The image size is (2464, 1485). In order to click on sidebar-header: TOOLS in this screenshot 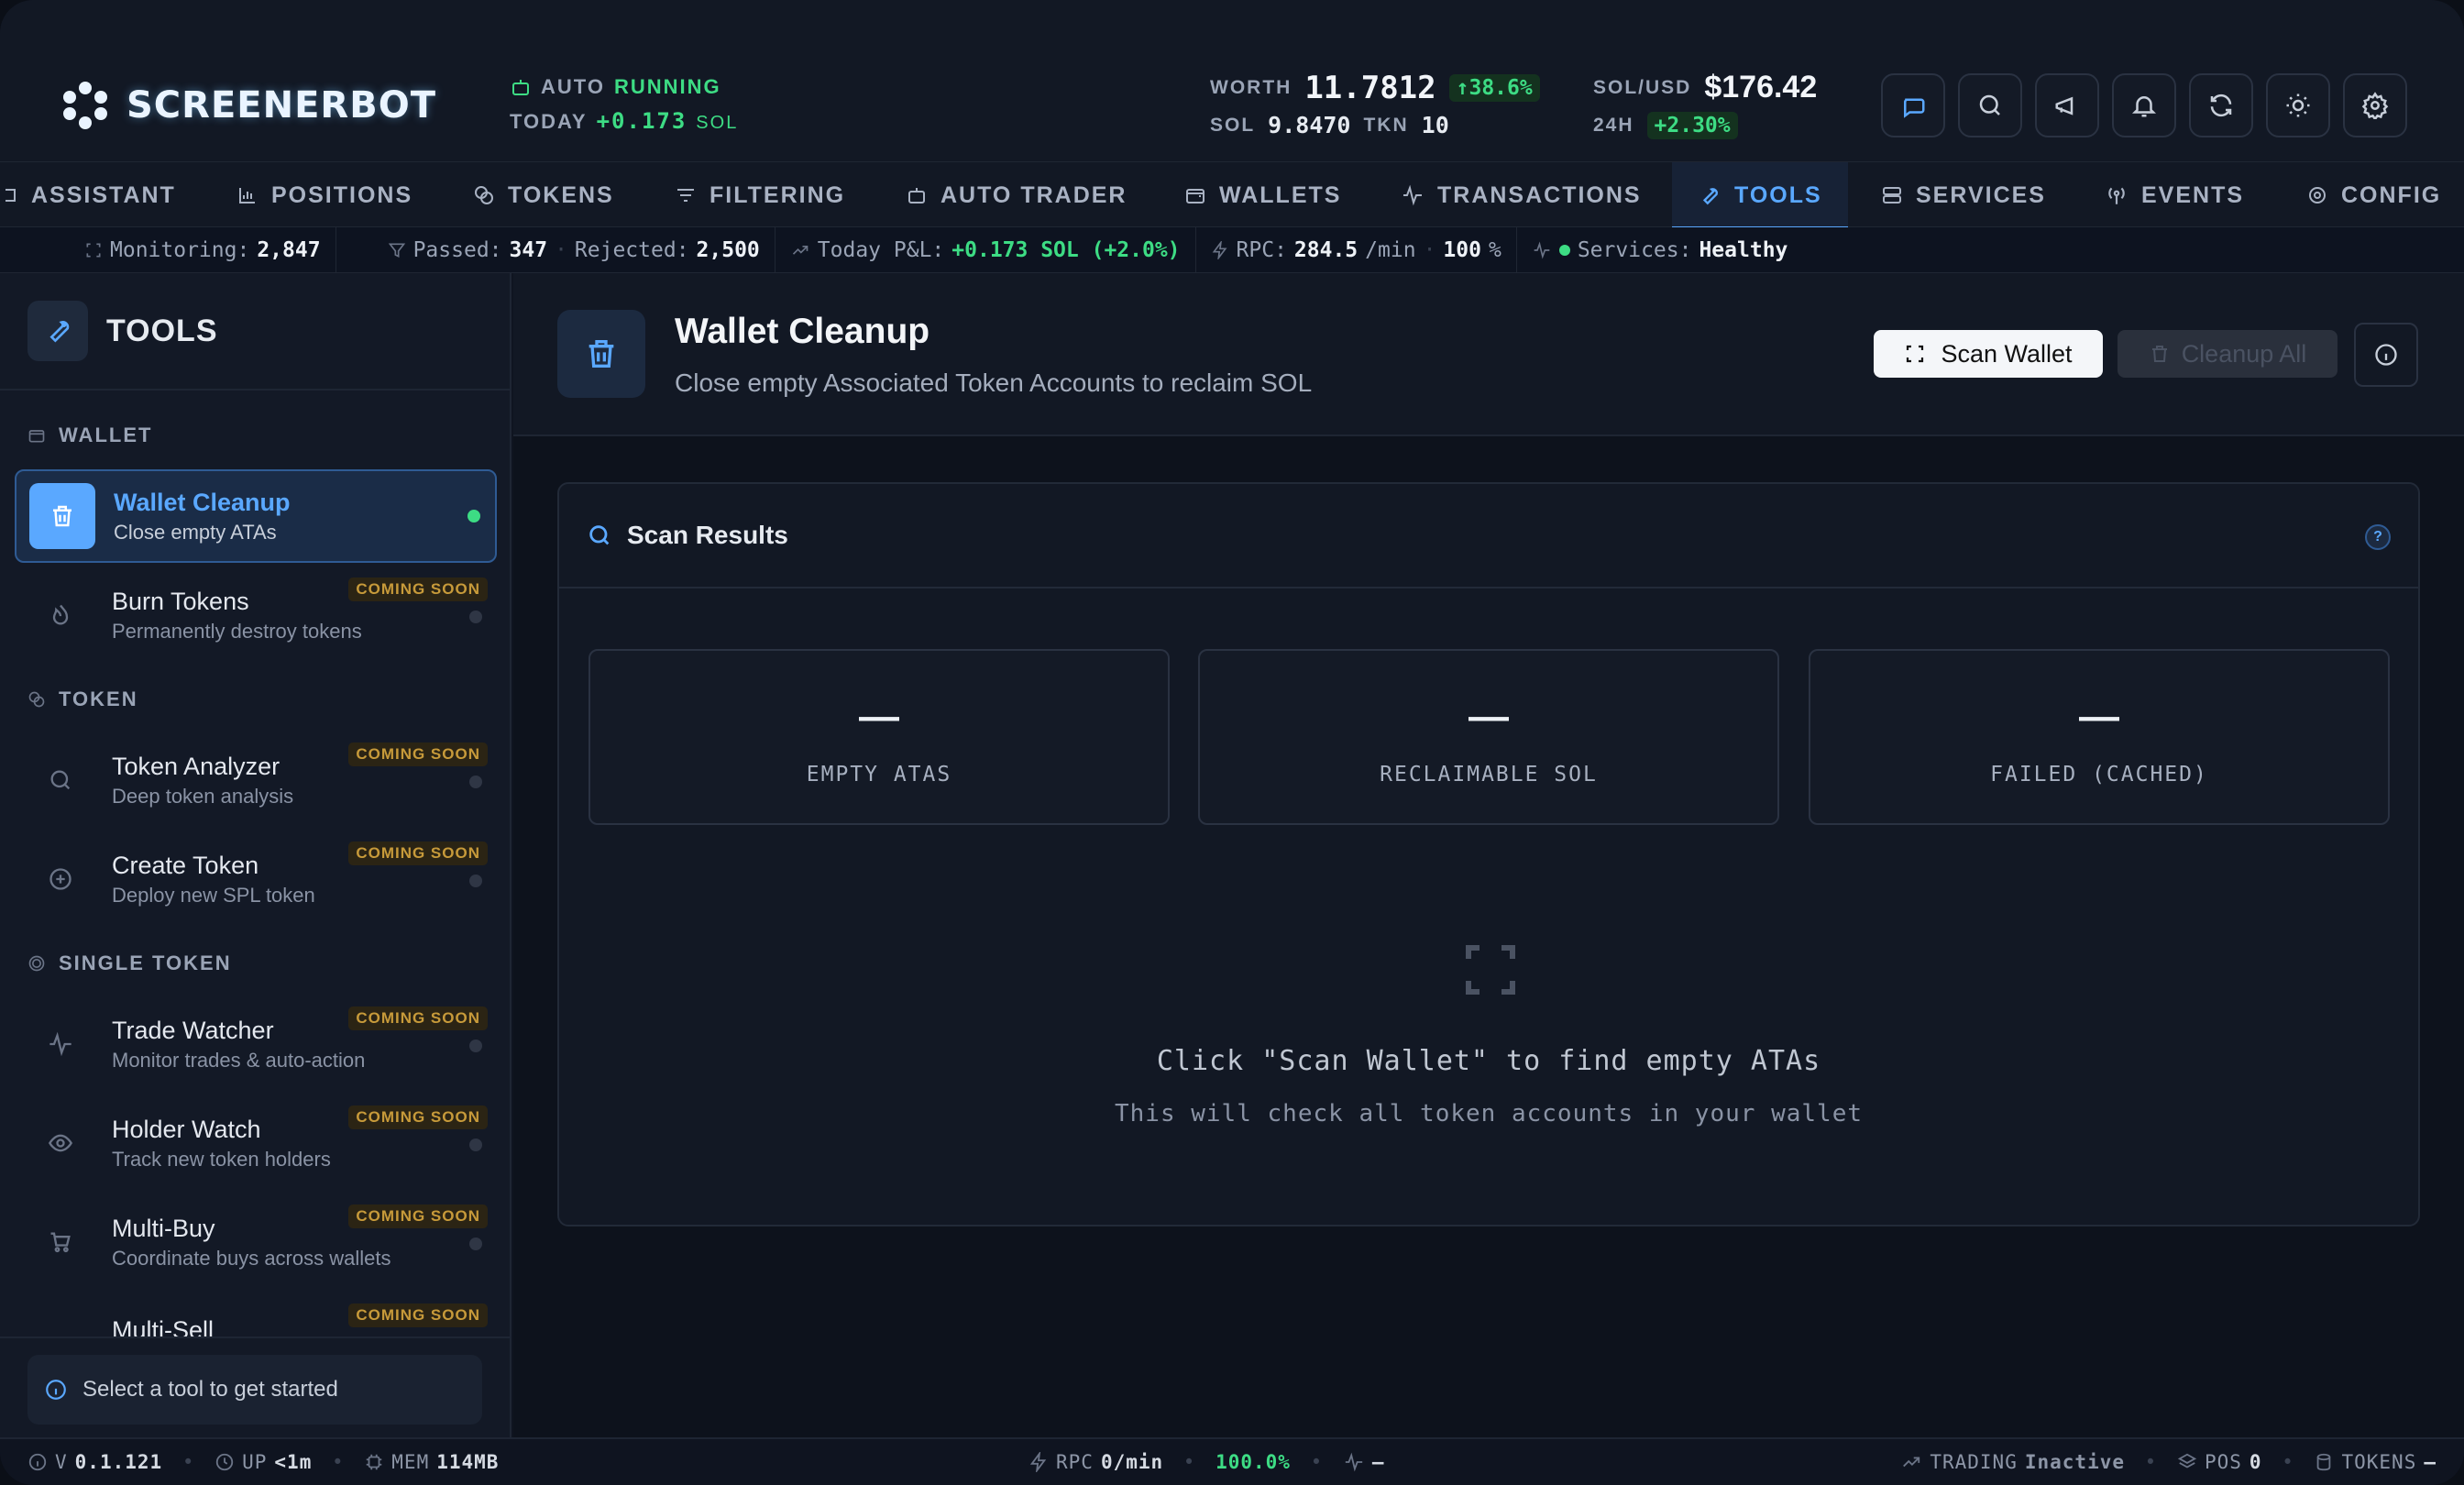, I will do `click(123, 331)`.